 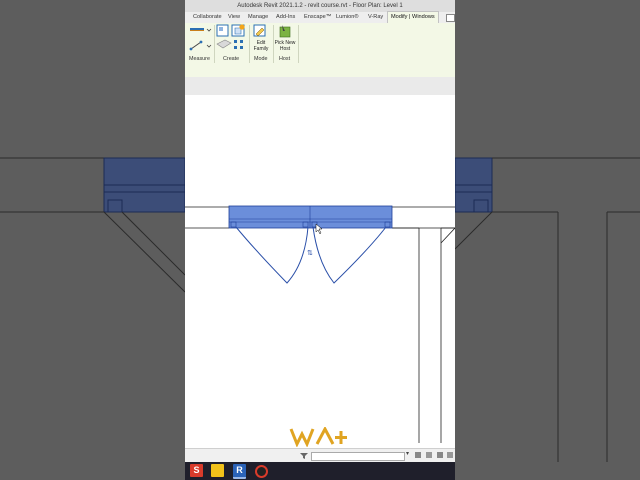 What do you see at coordinates (231, 59) in the screenshot?
I see `panel-create: Create` at bounding box center [231, 59].